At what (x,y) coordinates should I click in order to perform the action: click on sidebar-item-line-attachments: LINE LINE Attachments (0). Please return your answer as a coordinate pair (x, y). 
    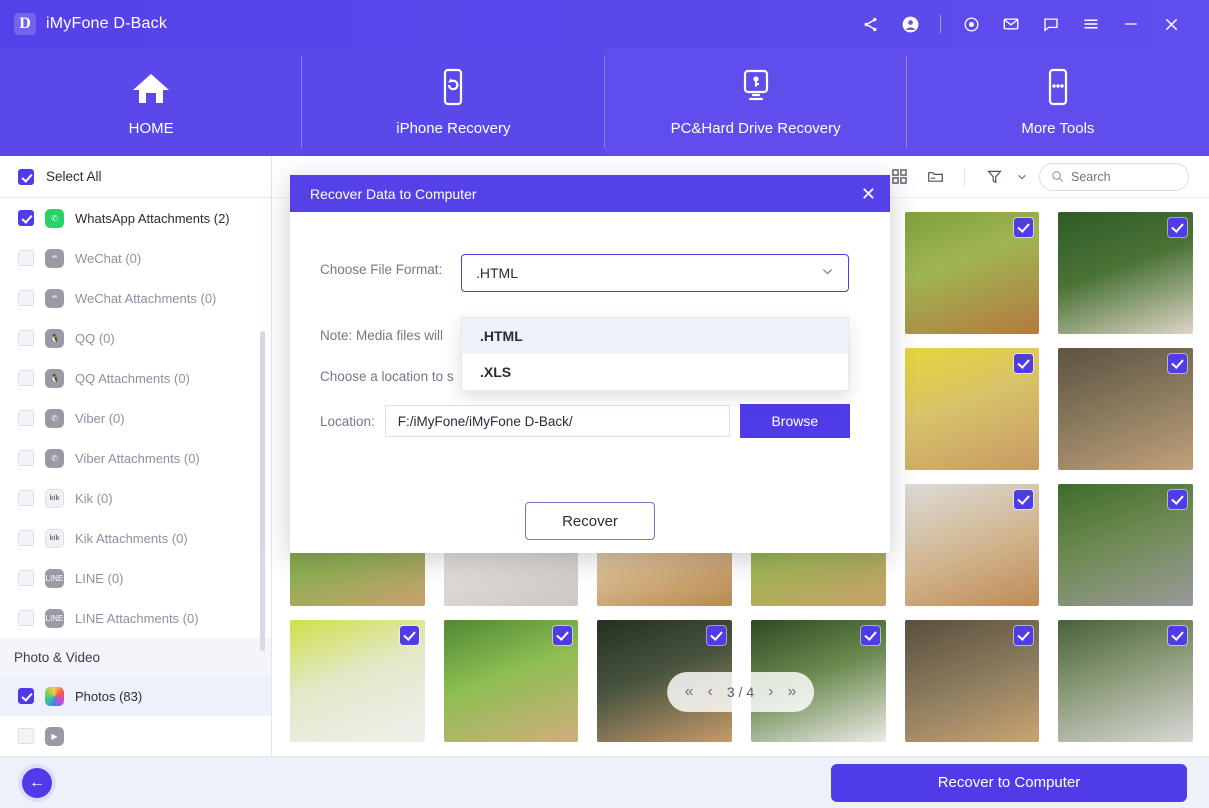
    Looking at the image, I should click on (135, 618).